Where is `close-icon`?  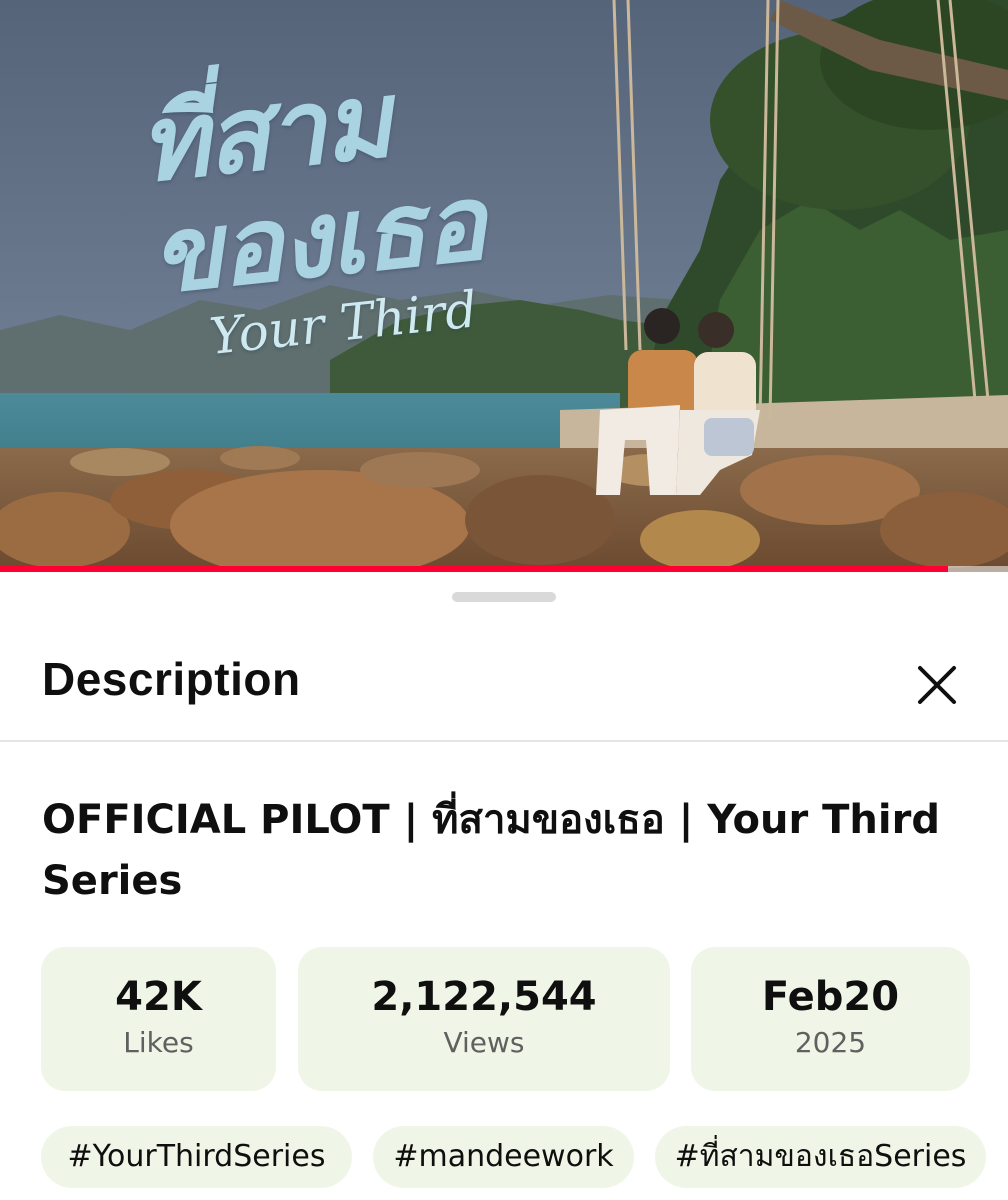
close-icon is located at coordinates (937, 685).